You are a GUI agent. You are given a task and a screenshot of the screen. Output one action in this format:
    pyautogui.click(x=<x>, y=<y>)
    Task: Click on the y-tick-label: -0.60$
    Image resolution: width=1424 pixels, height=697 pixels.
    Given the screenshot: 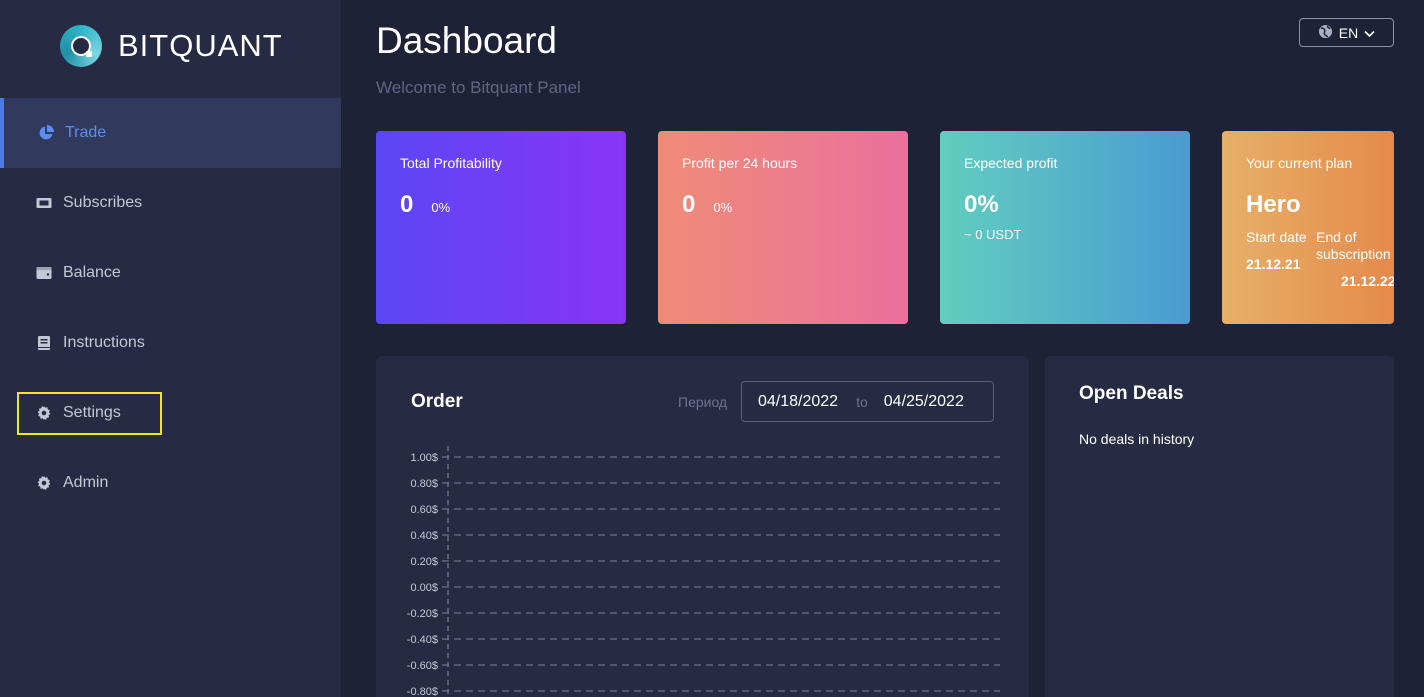 What is the action you would take?
    pyautogui.click(x=422, y=666)
    